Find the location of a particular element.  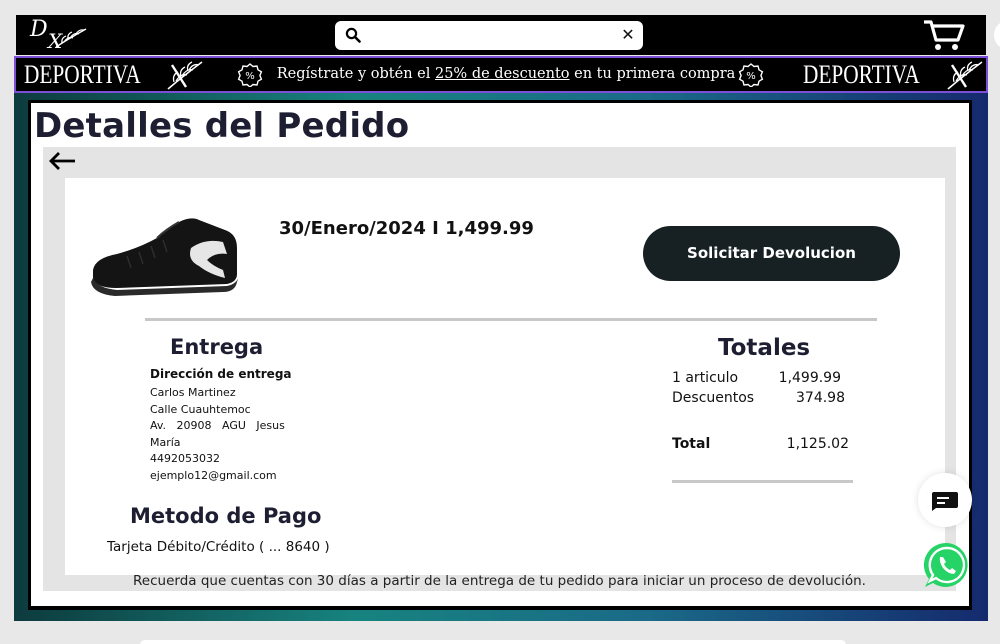

totals-discount-value: 374.98 is located at coordinates (820, 398).